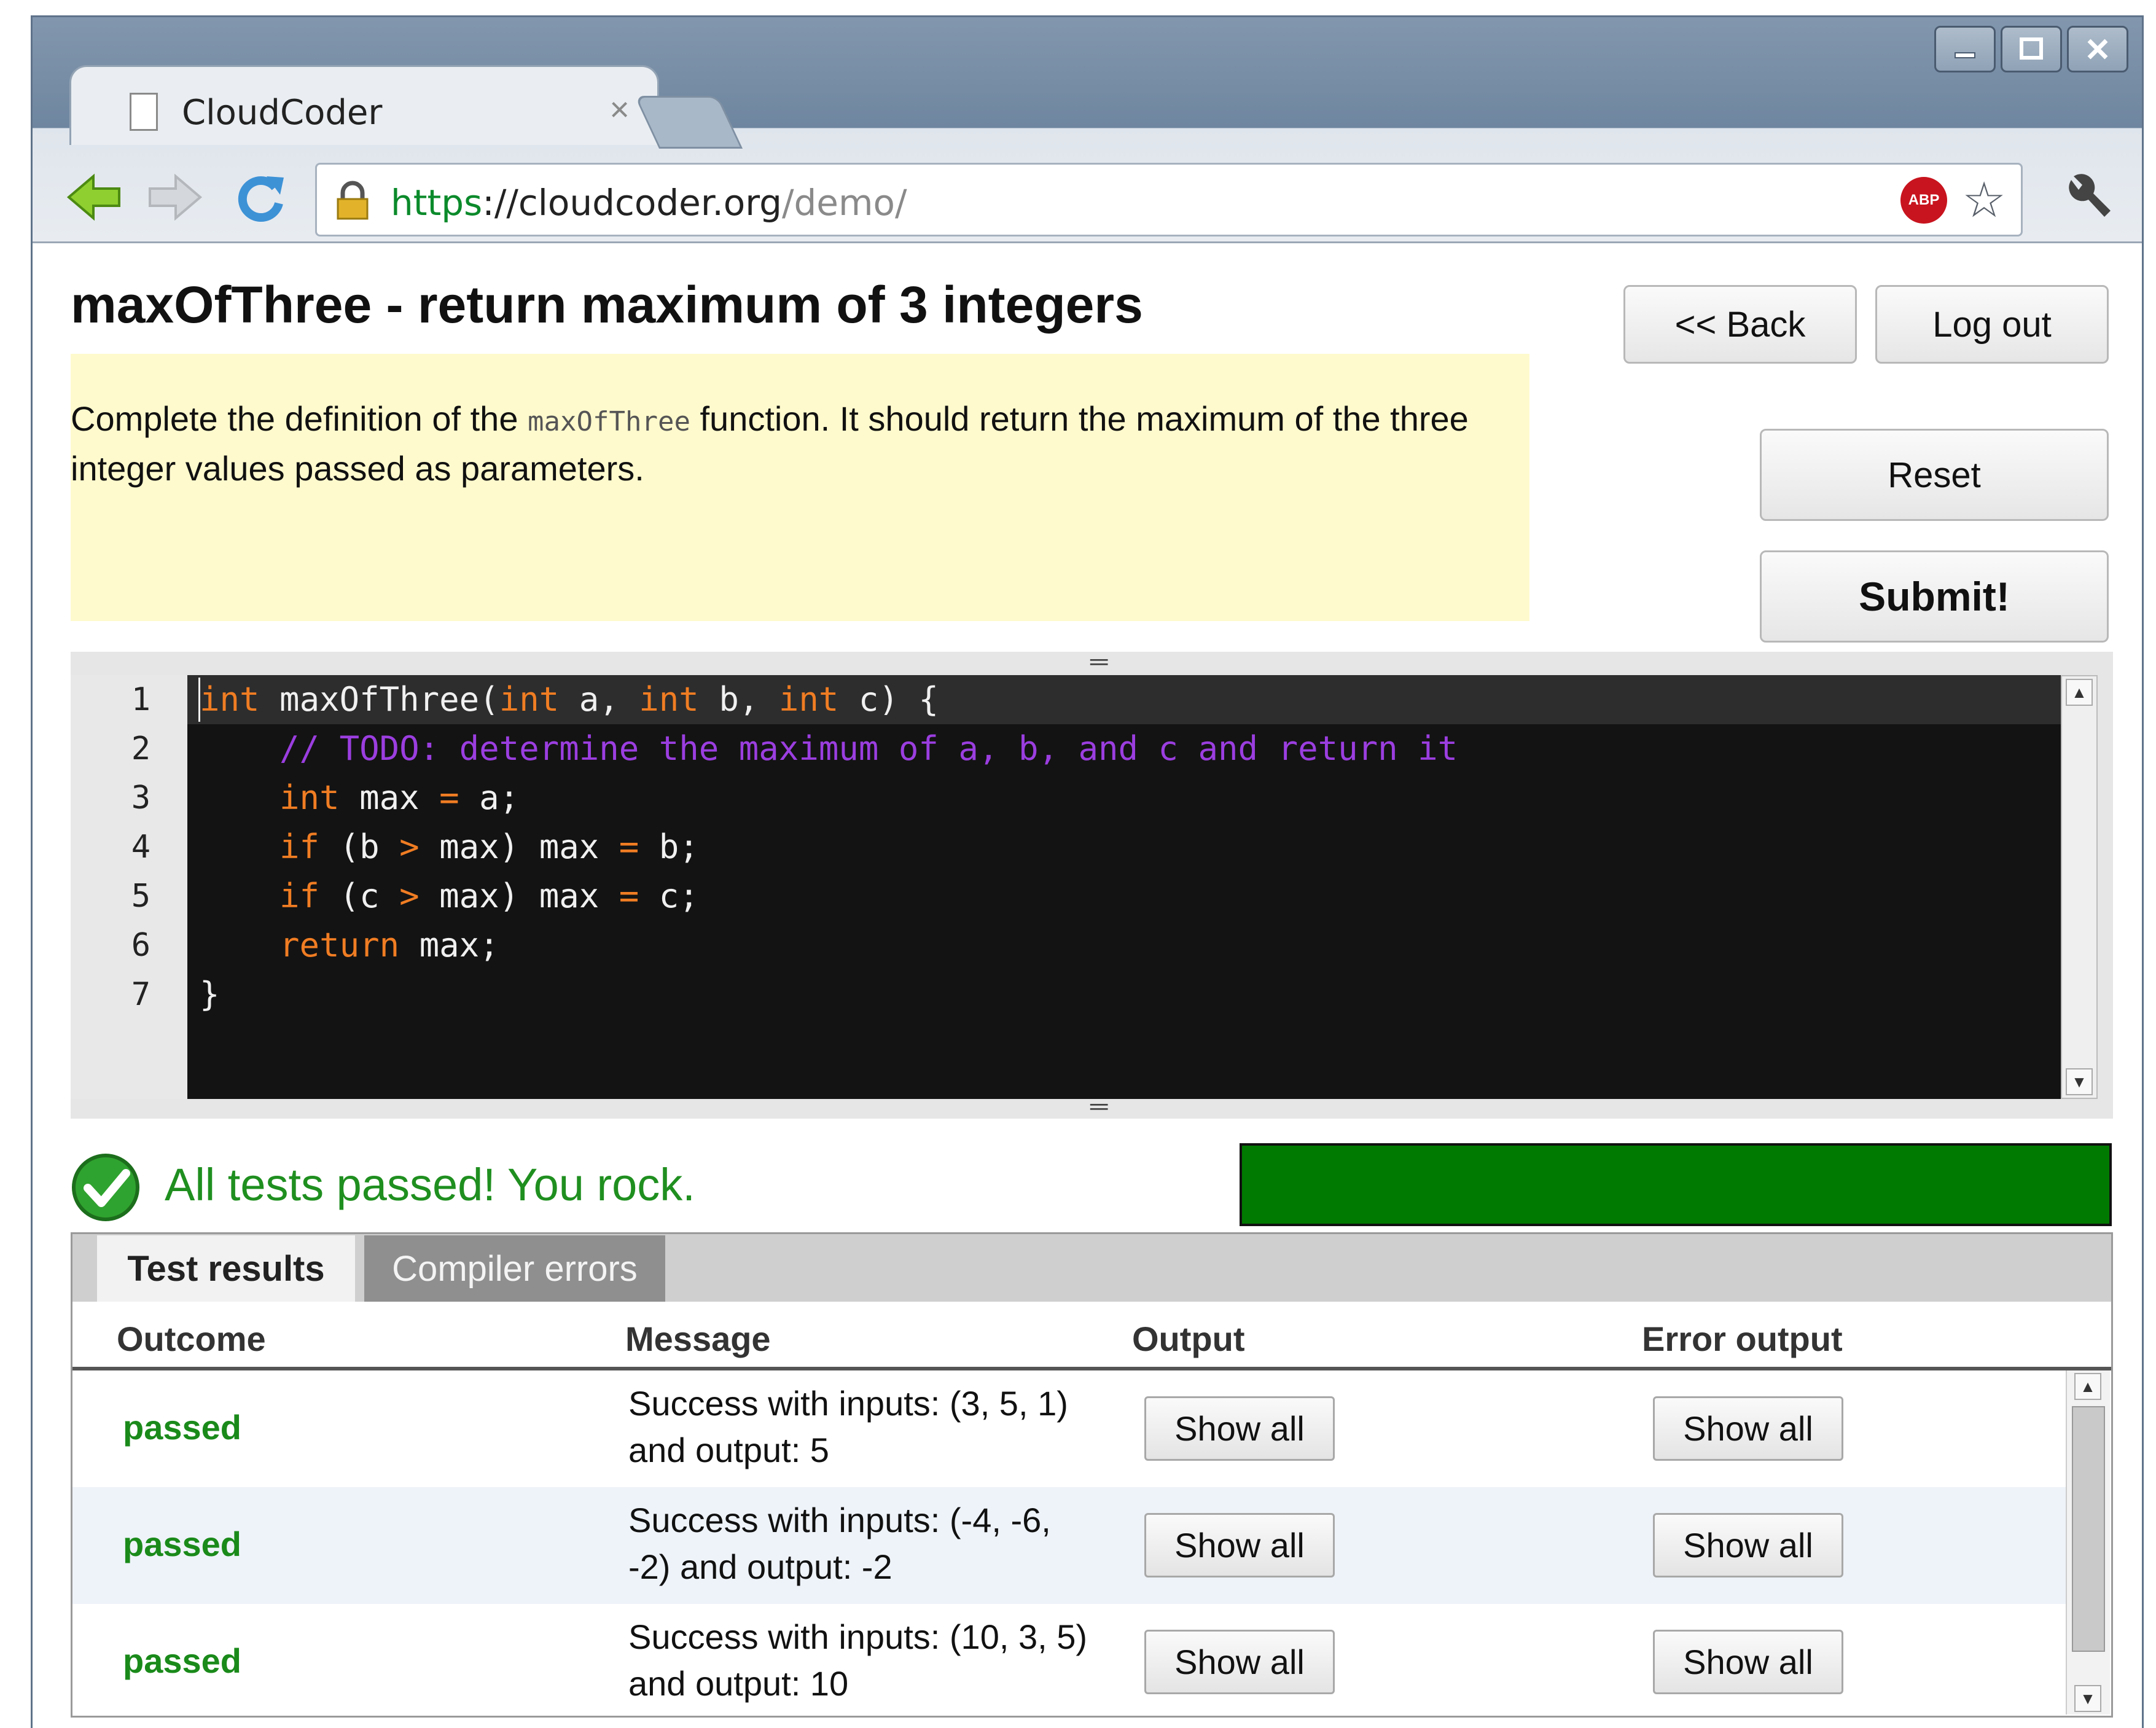  I want to click on window-controls, so click(2031, 49).